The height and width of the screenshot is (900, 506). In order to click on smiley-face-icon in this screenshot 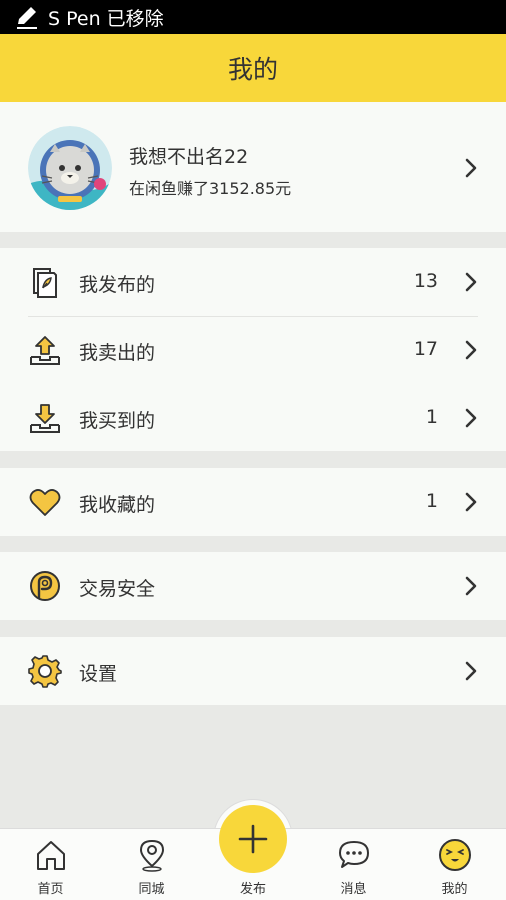, I will do `click(454, 855)`.